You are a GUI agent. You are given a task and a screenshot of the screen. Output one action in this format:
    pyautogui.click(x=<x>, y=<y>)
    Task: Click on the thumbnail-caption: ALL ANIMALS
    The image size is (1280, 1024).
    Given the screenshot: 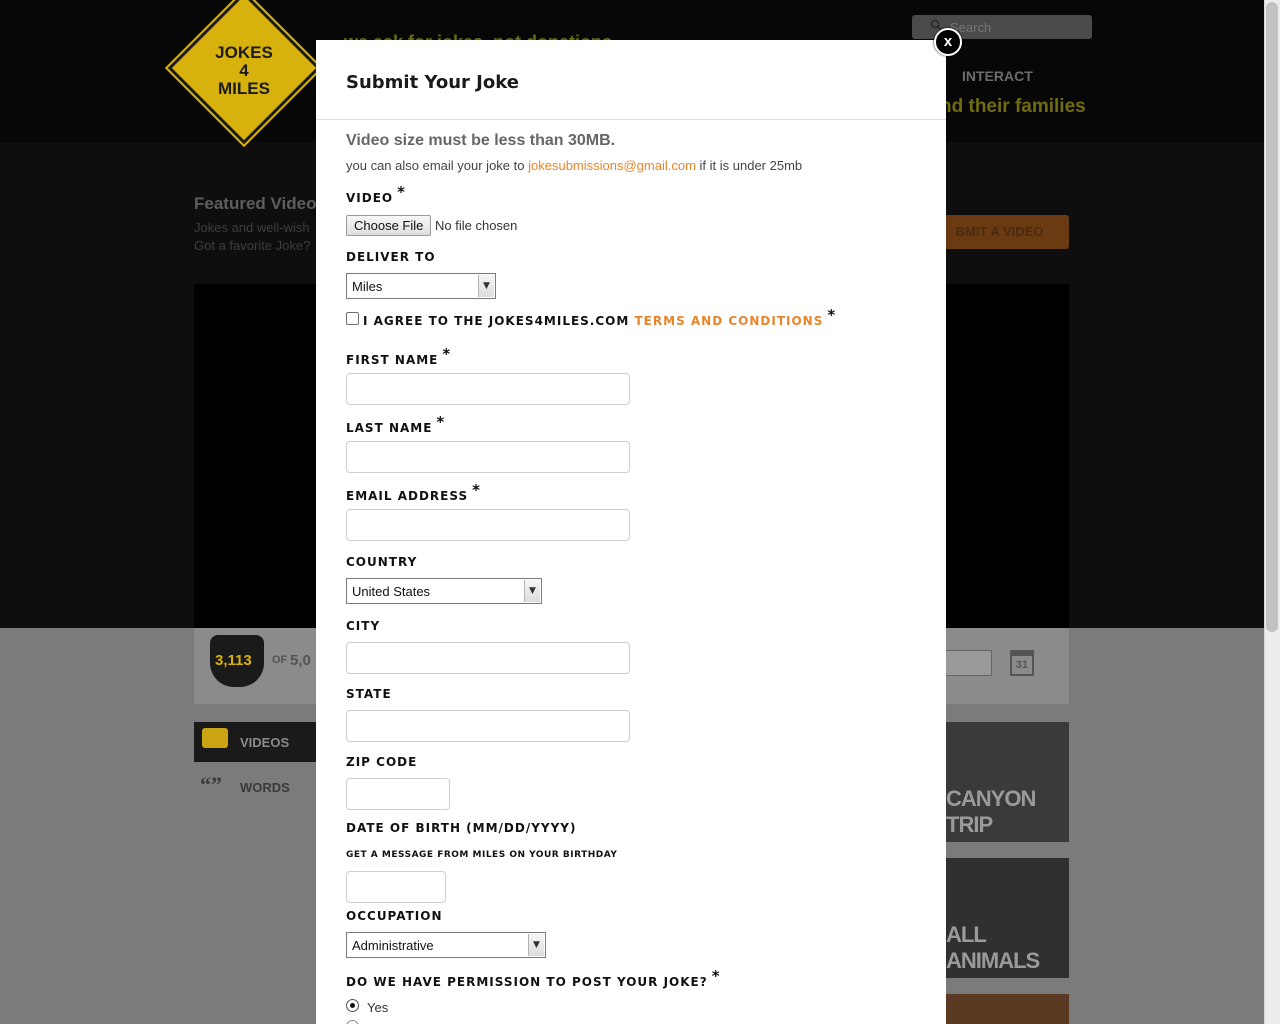 What is the action you would take?
    pyautogui.click(x=993, y=947)
    